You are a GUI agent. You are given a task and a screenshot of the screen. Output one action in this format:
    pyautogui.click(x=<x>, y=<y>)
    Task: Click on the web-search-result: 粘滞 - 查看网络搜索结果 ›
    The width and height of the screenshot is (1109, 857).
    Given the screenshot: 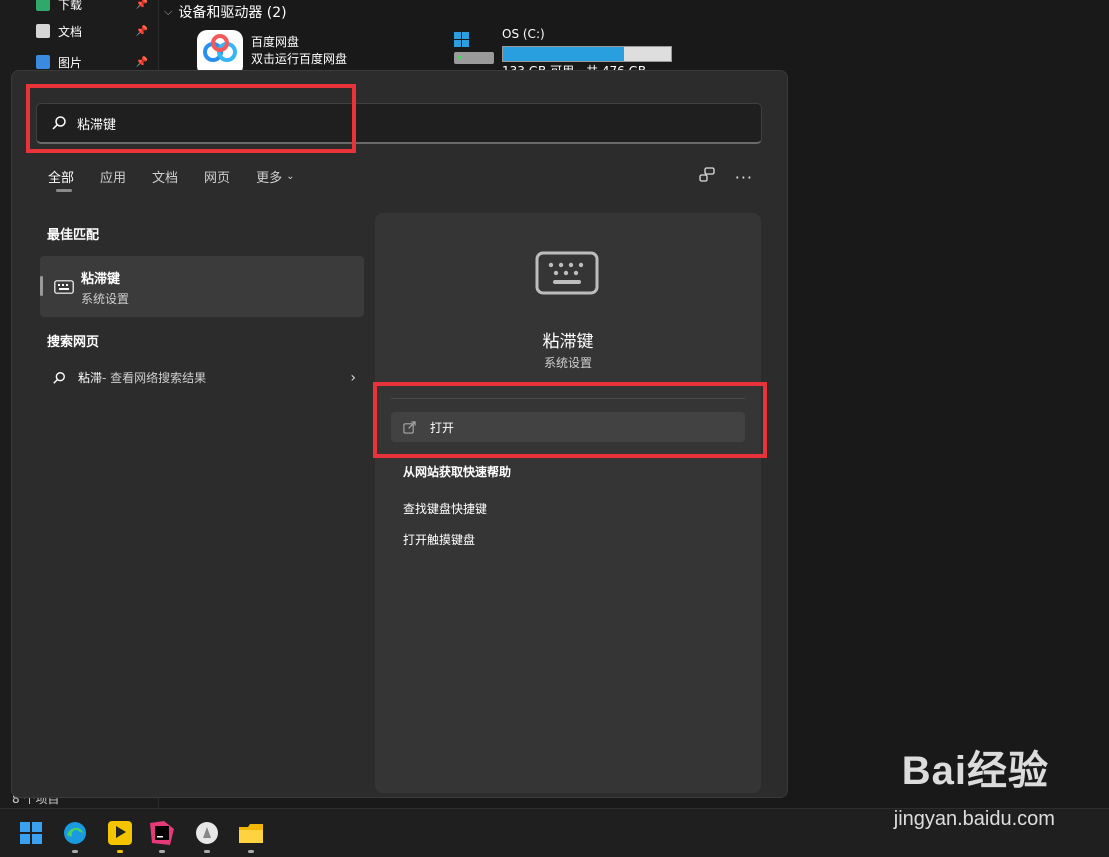 What is the action you would take?
    pyautogui.click(x=204, y=377)
    